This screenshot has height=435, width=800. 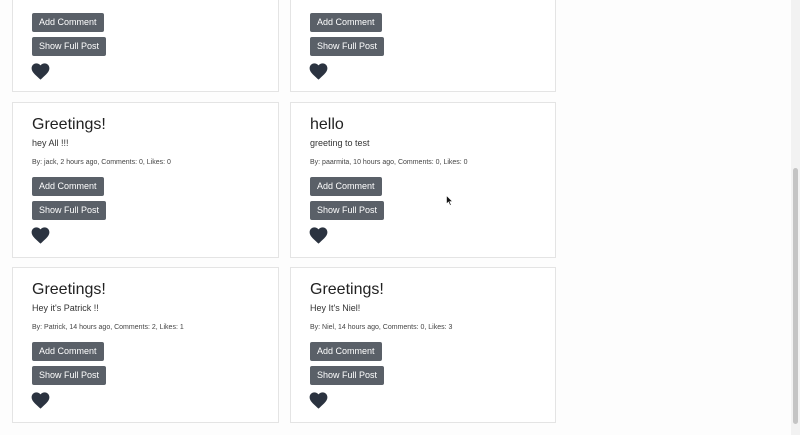 I want to click on mouse-cursor-icon, so click(x=449, y=200).